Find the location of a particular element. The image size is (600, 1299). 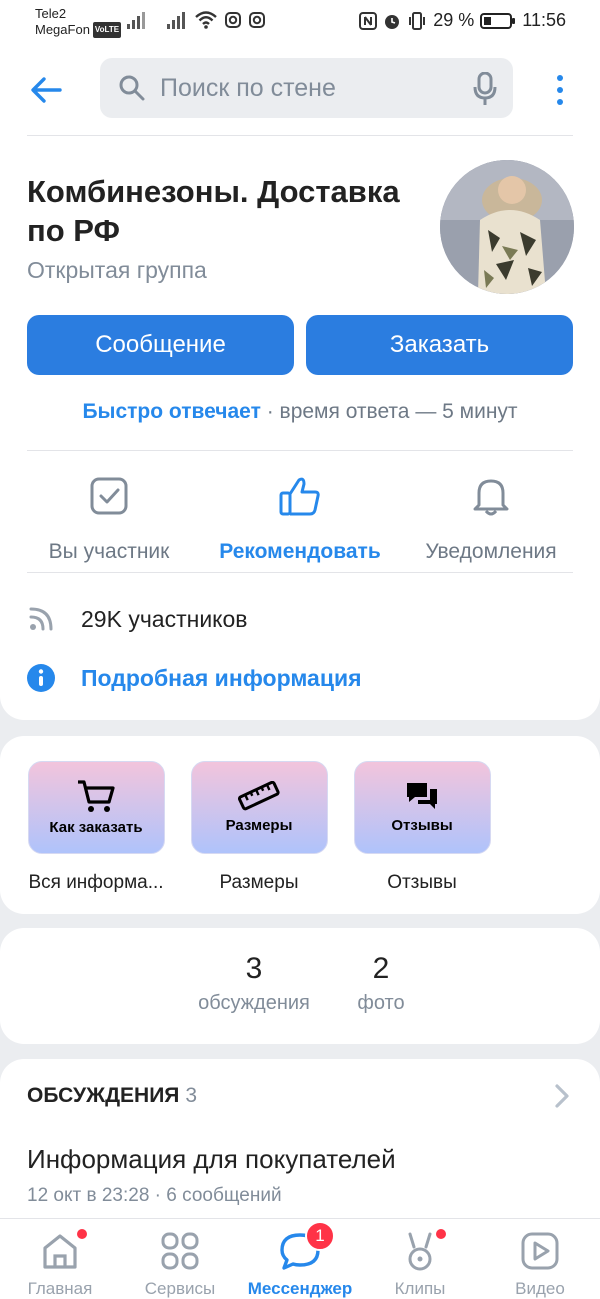

counter-label: фото is located at coordinates (381, 1003).